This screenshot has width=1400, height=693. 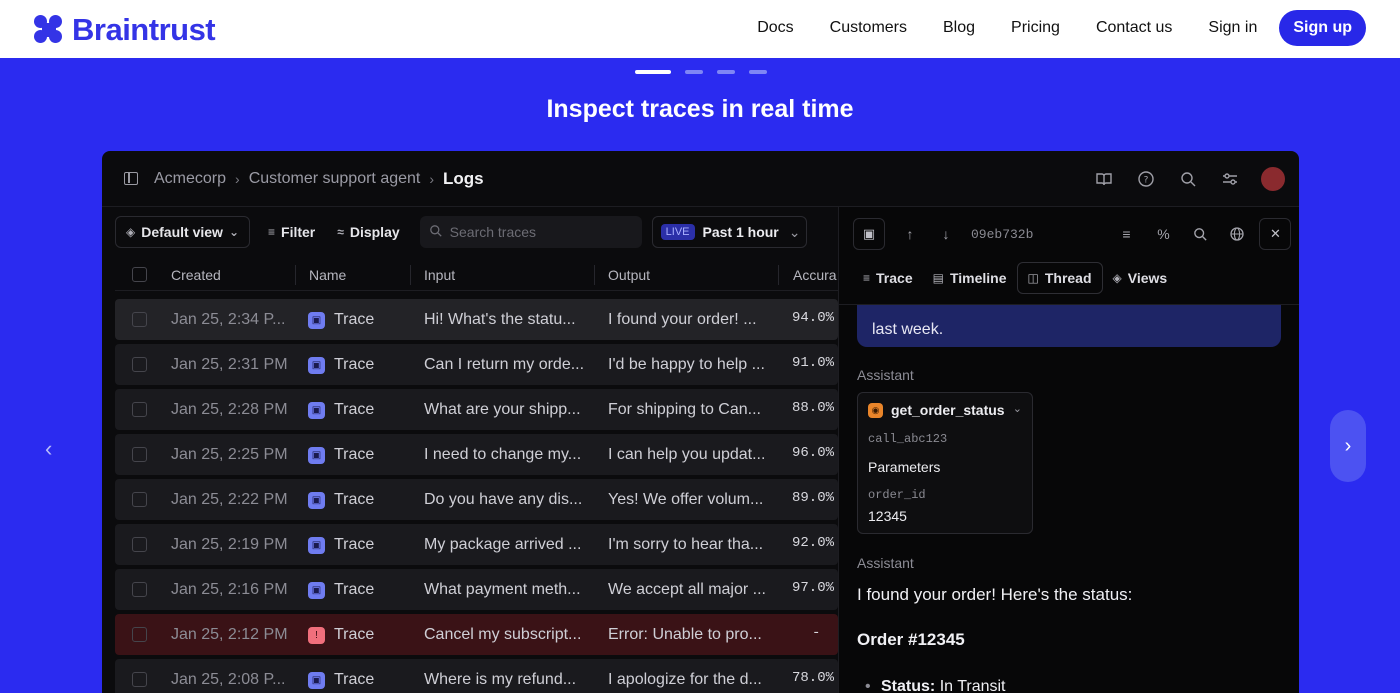 What do you see at coordinates (530, 232) in the screenshot?
I see `search-traces-input: Search traces` at bounding box center [530, 232].